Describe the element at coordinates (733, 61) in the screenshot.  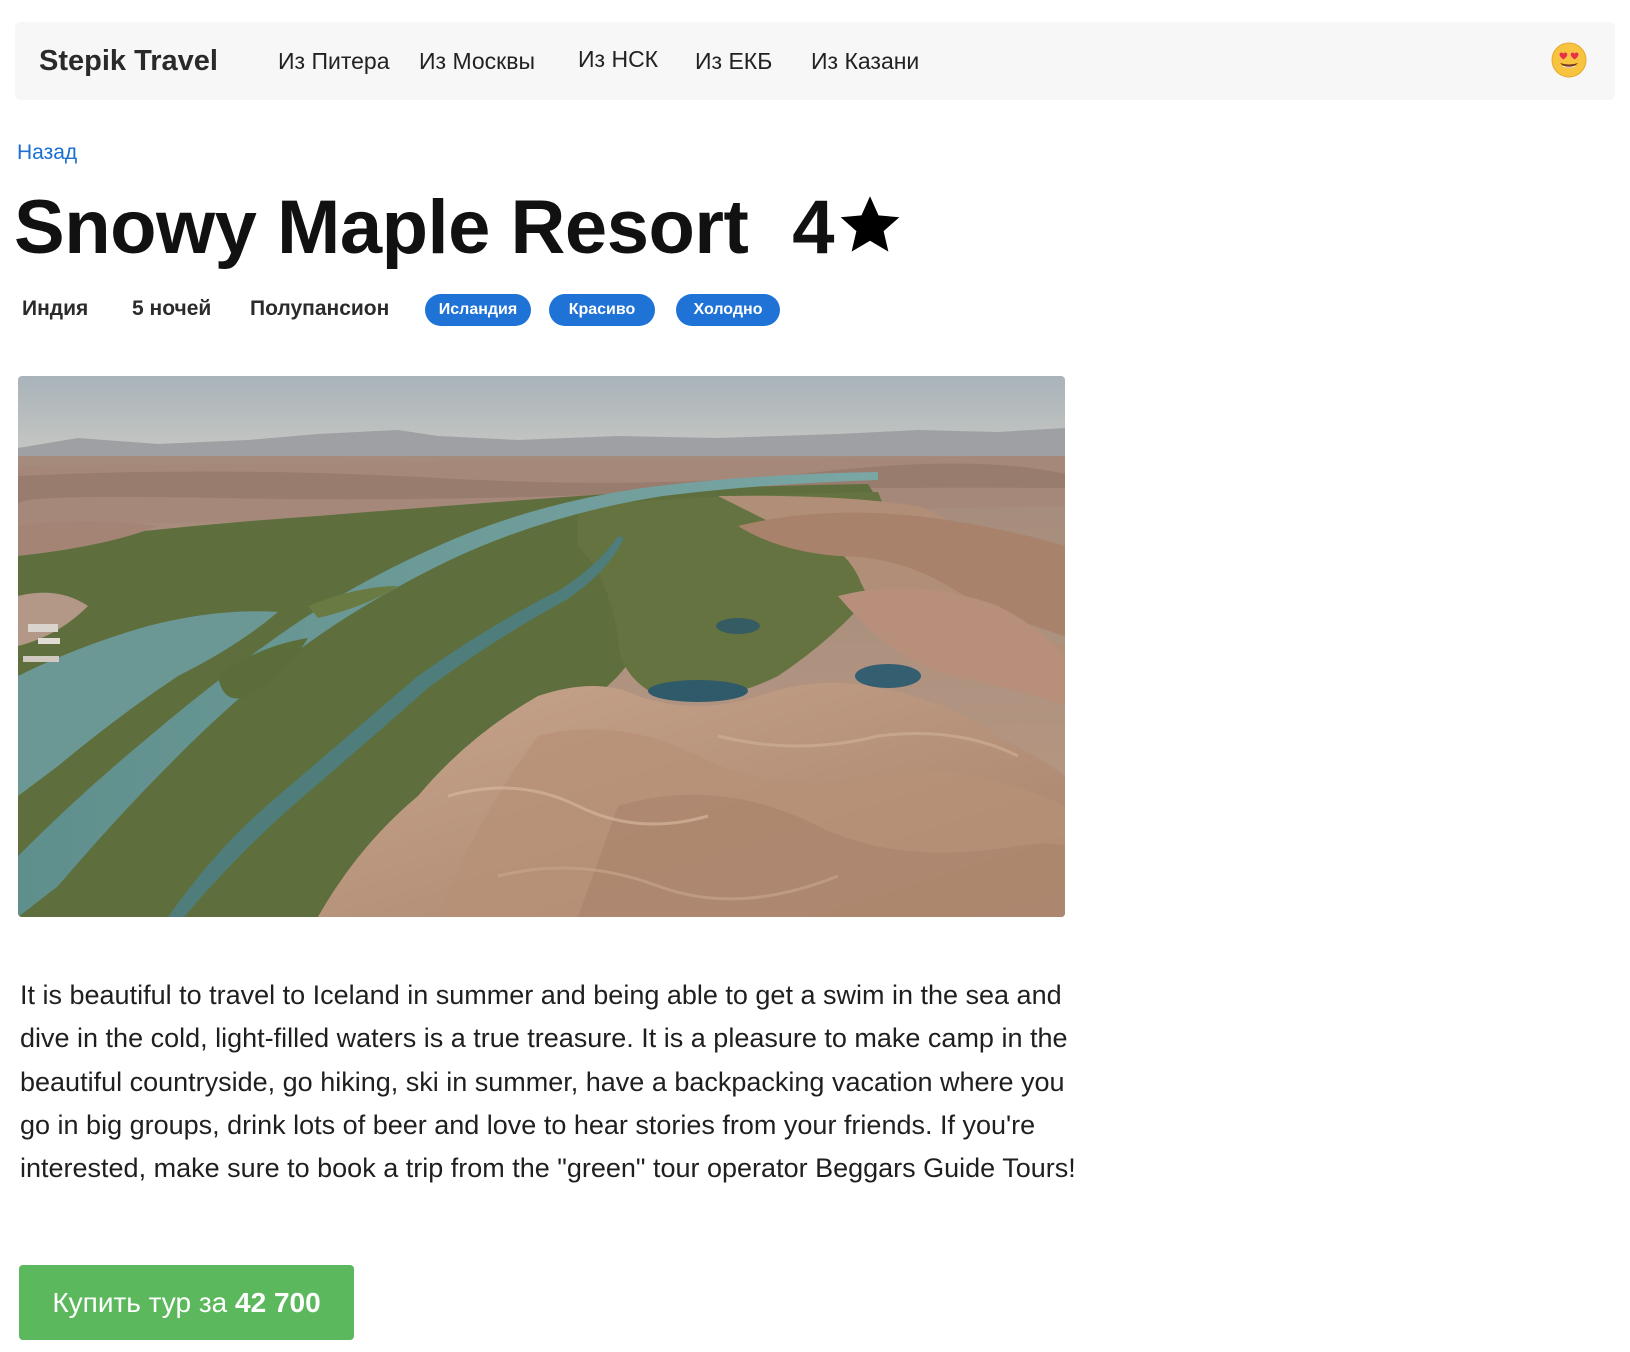
I see `nav-link-from-ekb: Из ЕКБ` at that location.